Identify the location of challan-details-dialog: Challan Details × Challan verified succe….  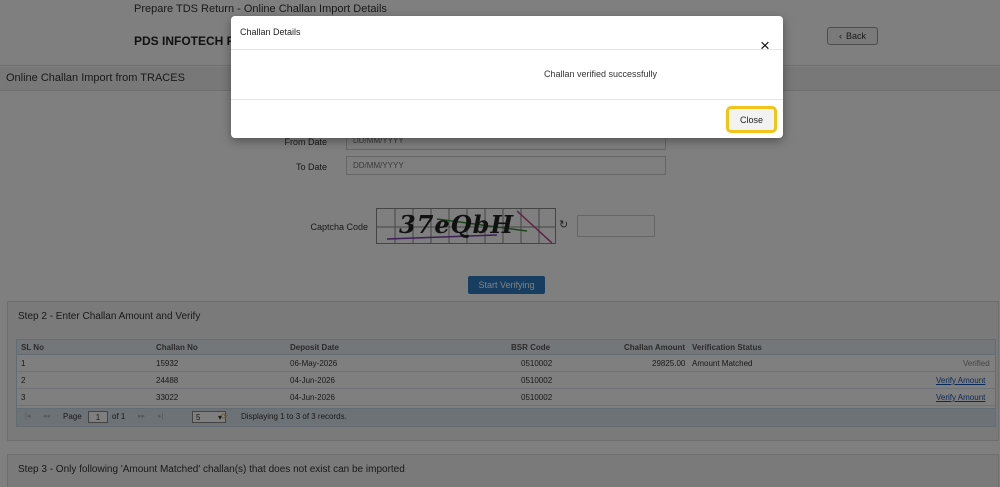
(507, 77).